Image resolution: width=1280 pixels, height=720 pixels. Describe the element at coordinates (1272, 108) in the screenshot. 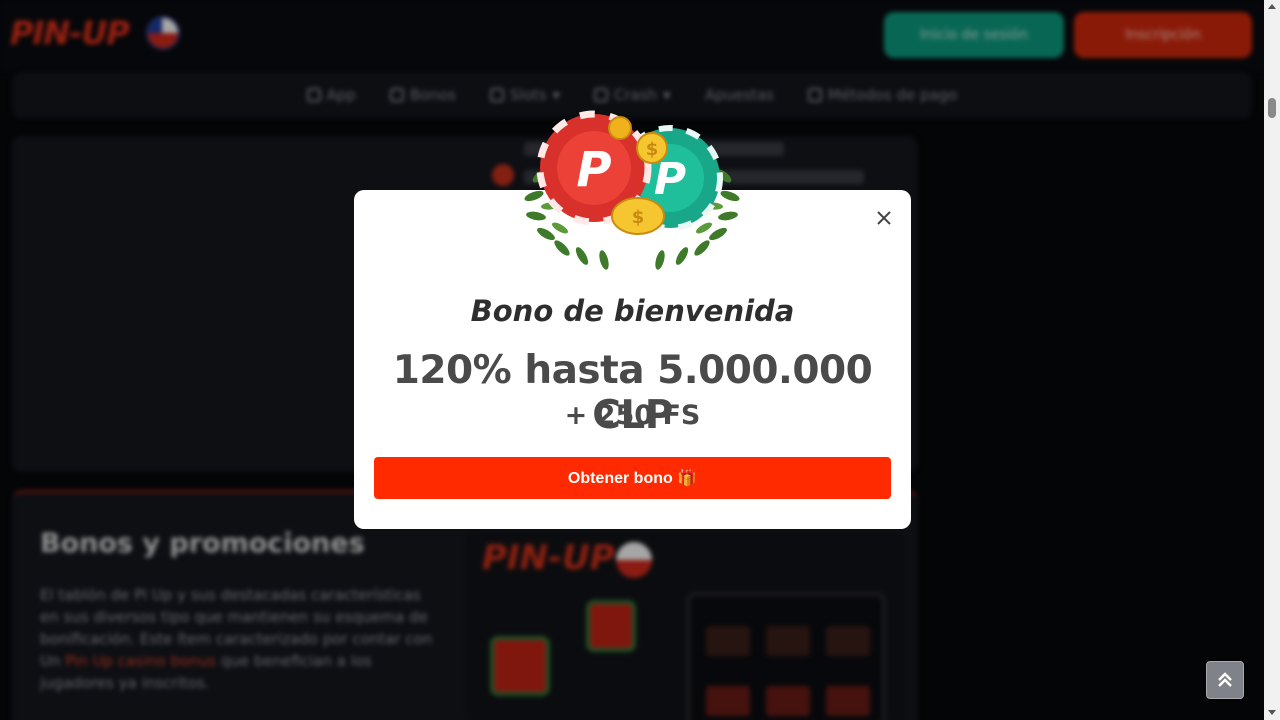

I see `scrollbar-thumb` at that location.